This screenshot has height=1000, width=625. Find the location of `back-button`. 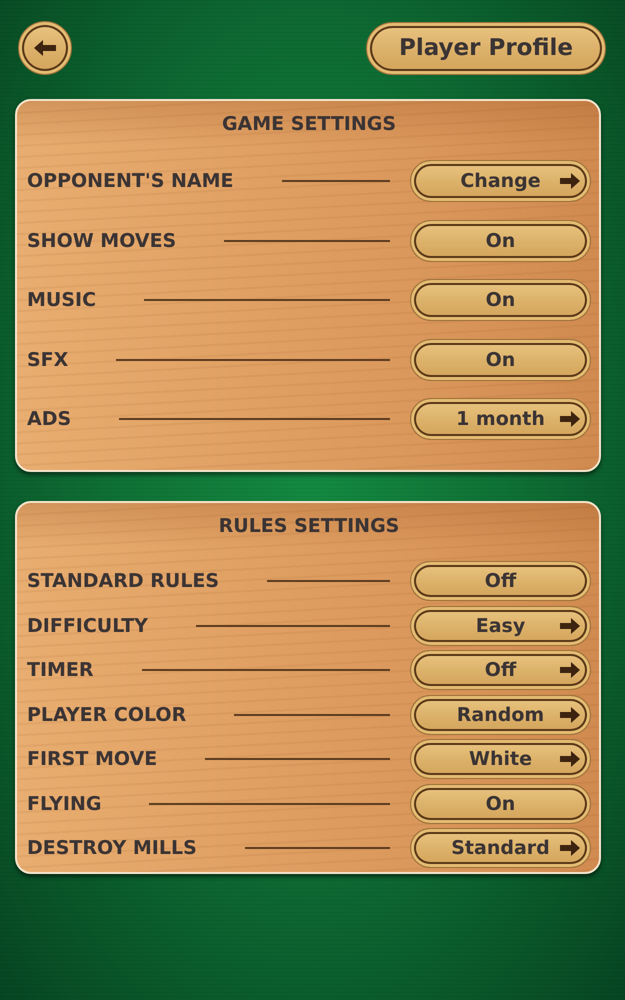

back-button is located at coordinates (45, 48).